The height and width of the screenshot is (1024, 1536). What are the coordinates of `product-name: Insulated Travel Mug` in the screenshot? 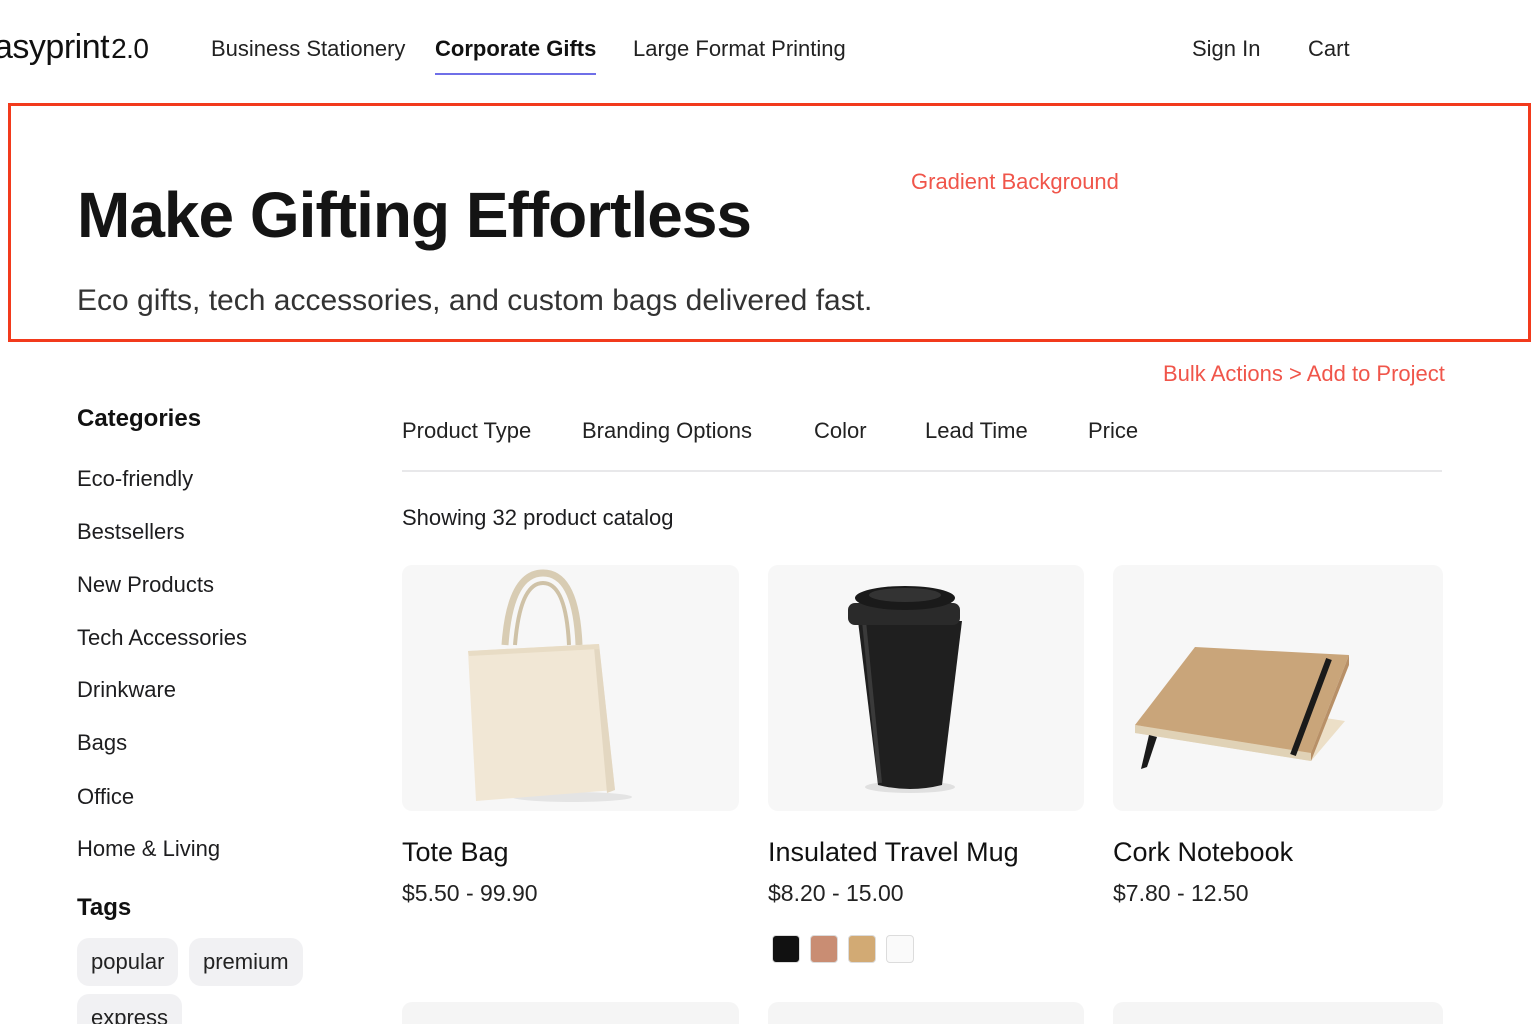 It's located at (893, 852).